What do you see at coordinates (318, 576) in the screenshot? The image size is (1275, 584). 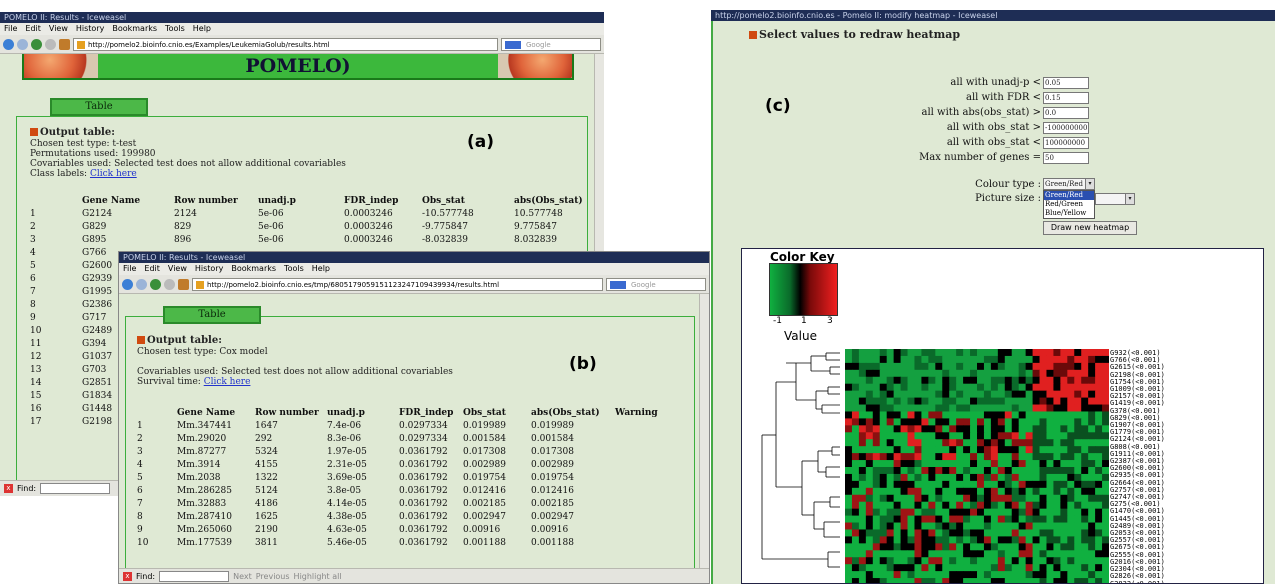 I see `find-highlight: Highlight all` at bounding box center [318, 576].